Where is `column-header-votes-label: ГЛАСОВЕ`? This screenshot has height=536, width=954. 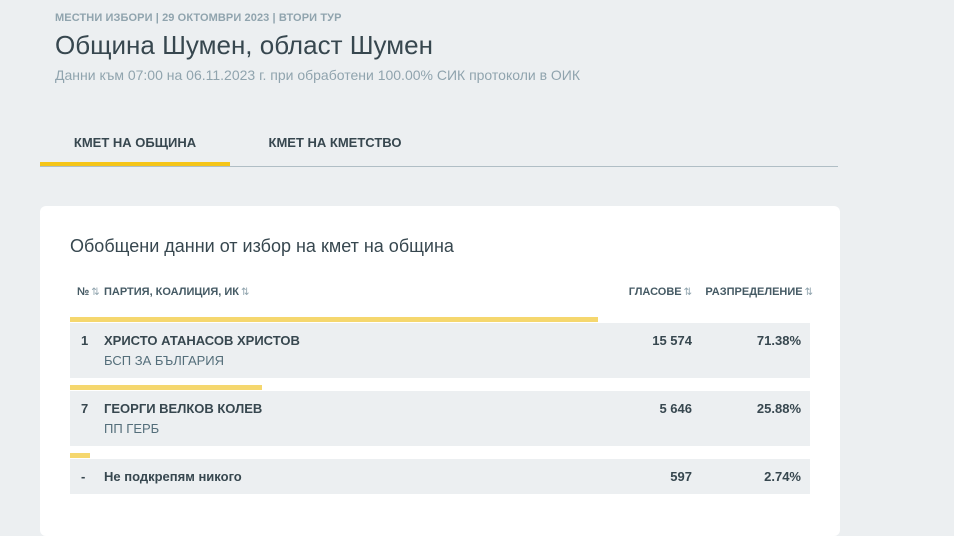
column-header-votes-label: ГЛАСОВЕ is located at coordinates (655, 292).